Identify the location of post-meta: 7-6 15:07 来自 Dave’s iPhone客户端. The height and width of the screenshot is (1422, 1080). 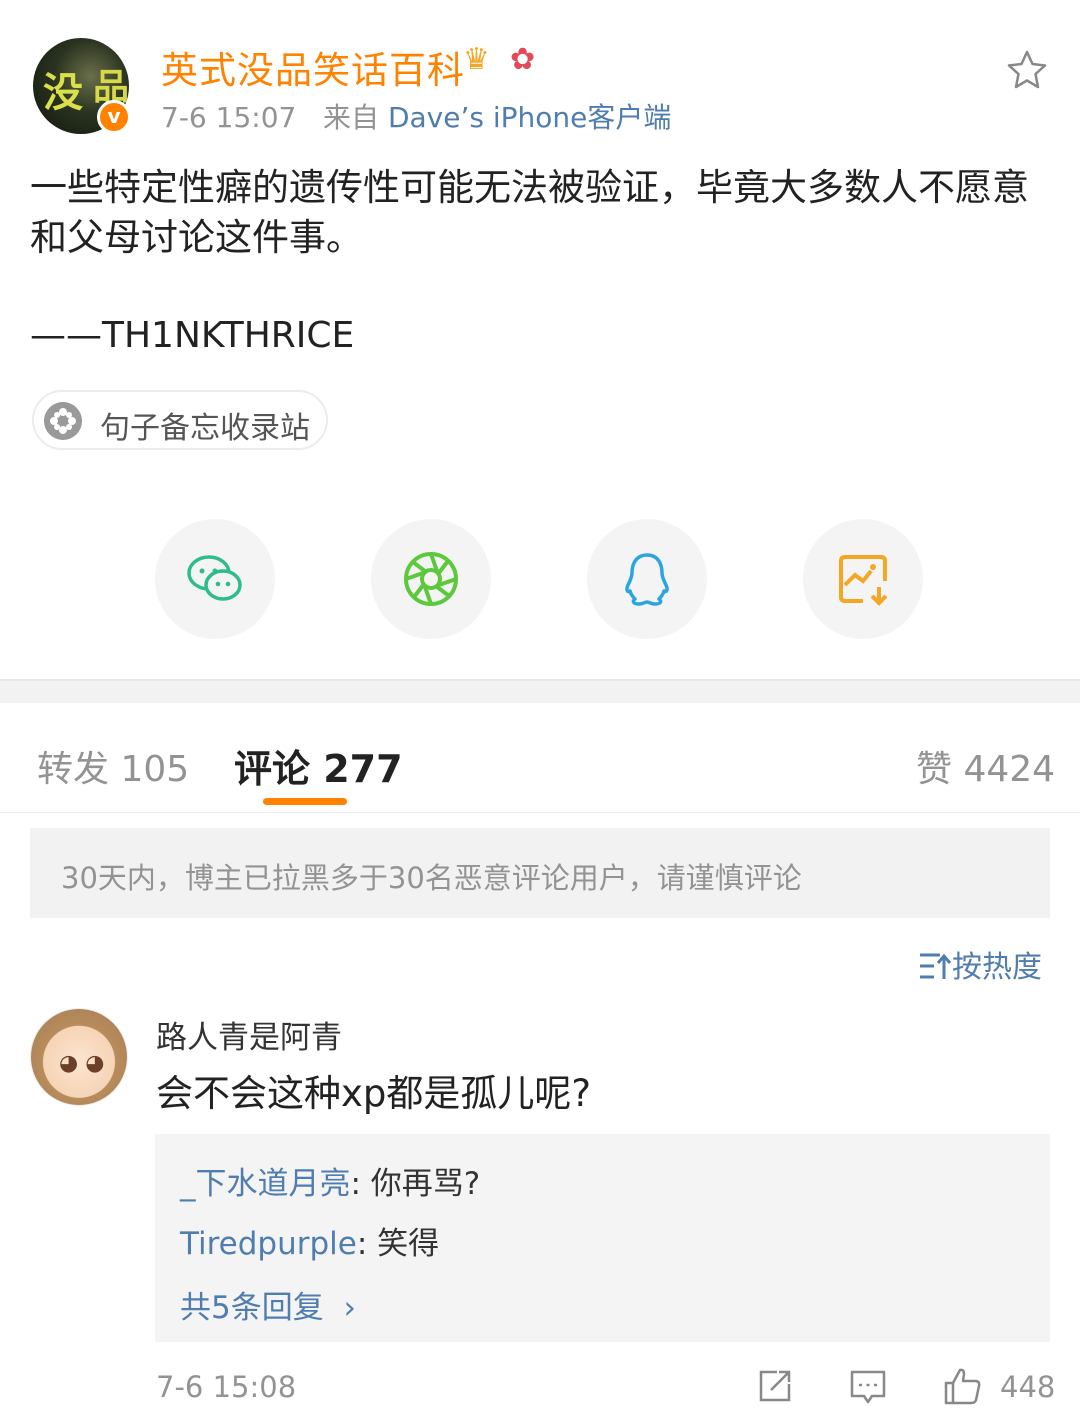
(416, 116).